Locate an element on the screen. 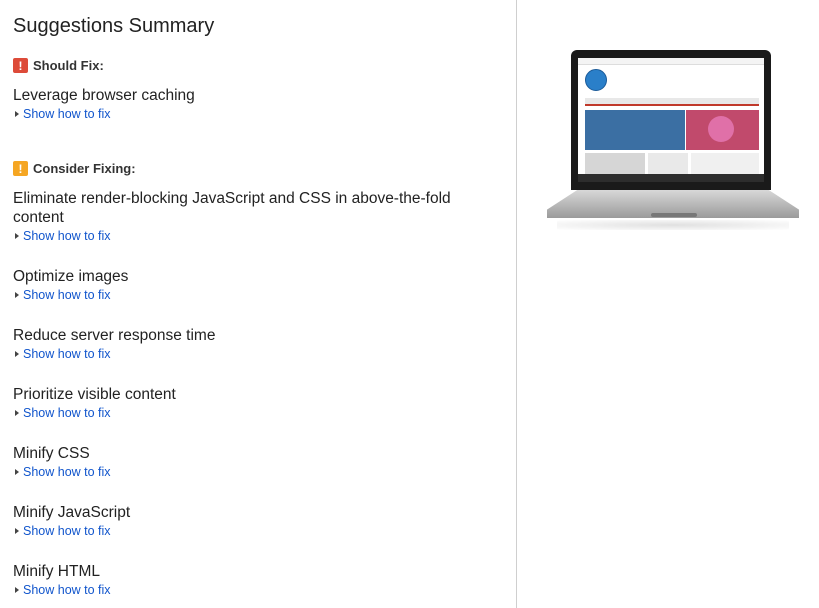  laptop-screenshot-preview is located at coordinates (673, 150).